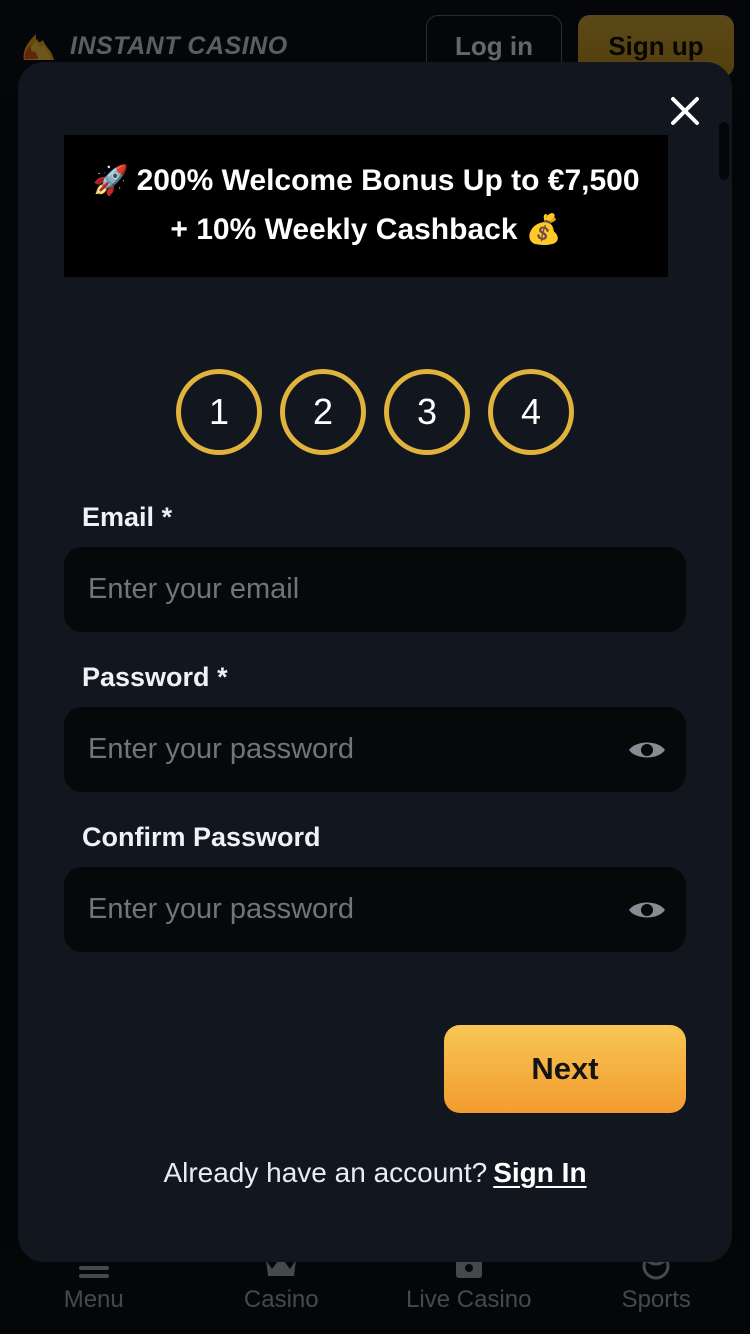 This screenshot has height=1334, width=750. Describe the element at coordinates (219, 412) in the screenshot. I see `step-1: 1` at that location.